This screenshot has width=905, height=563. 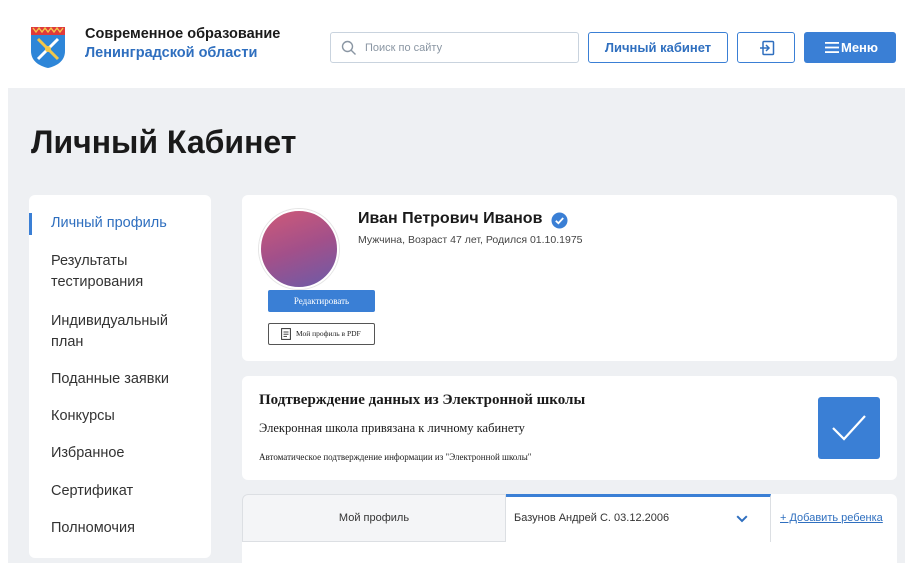 What do you see at coordinates (467, 47) in the screenshot?
I see `search-input` at bounding box center [467, 47].